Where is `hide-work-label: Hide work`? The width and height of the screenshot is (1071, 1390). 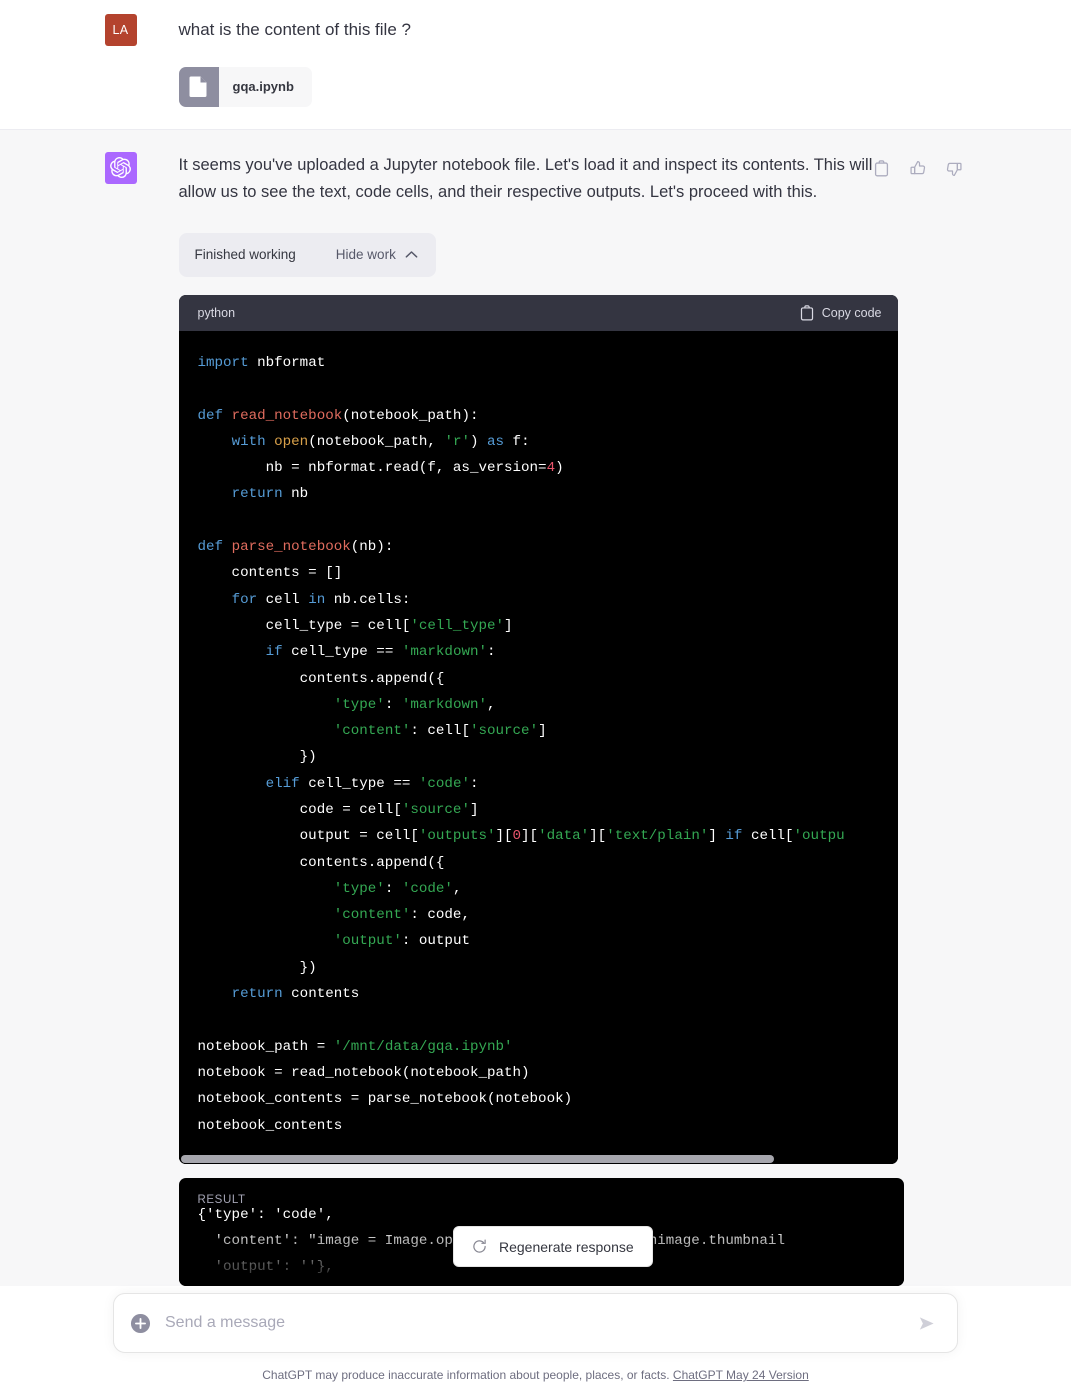 hide-work-label: Hide work is located at coordinates (365, 255).